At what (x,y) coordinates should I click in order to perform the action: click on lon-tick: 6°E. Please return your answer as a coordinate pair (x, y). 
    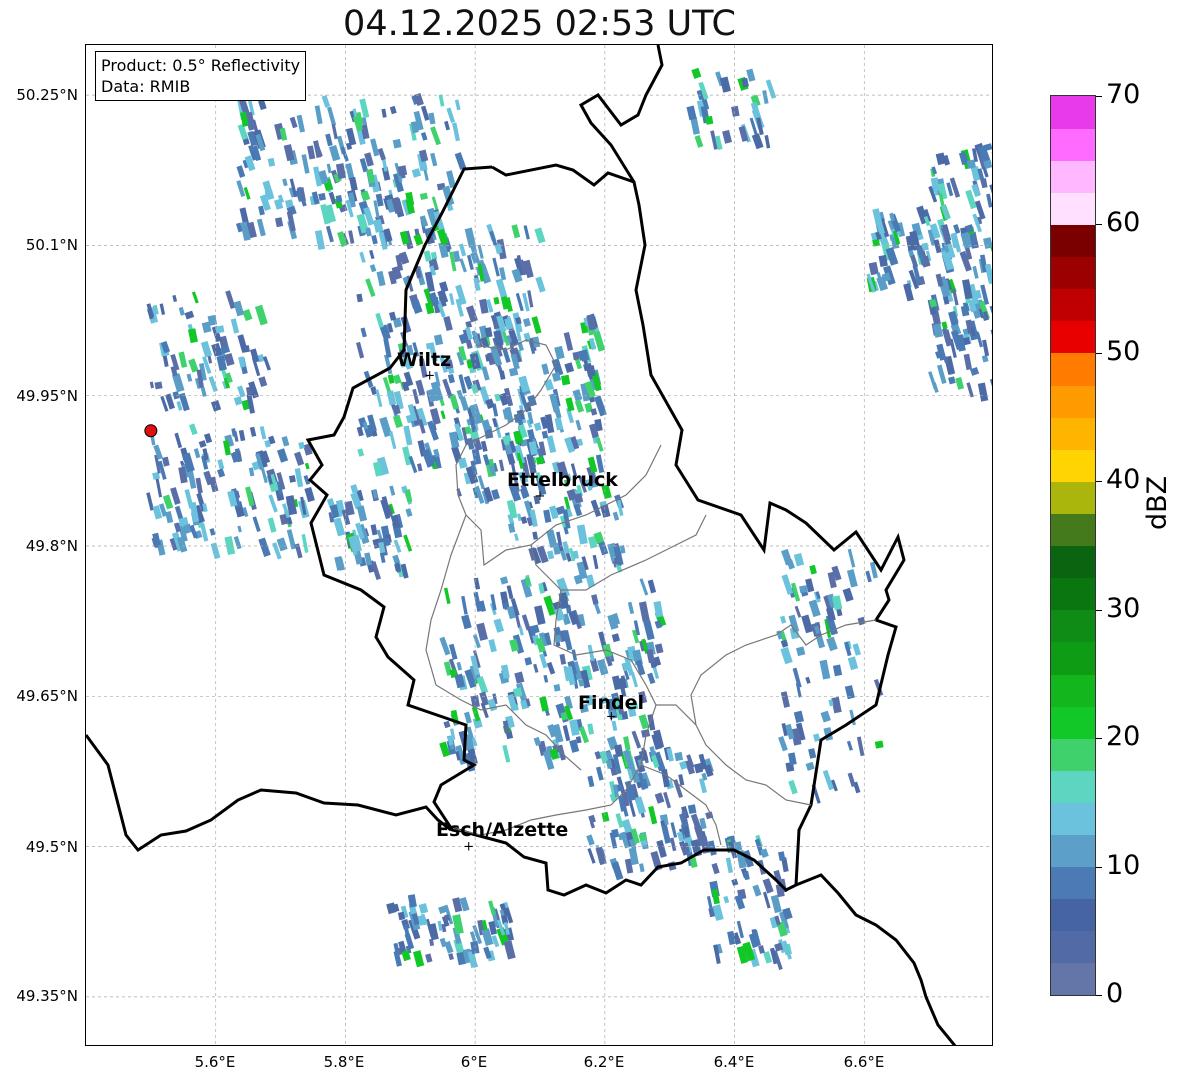
    Looking at the image, I should click on (474, 1062).